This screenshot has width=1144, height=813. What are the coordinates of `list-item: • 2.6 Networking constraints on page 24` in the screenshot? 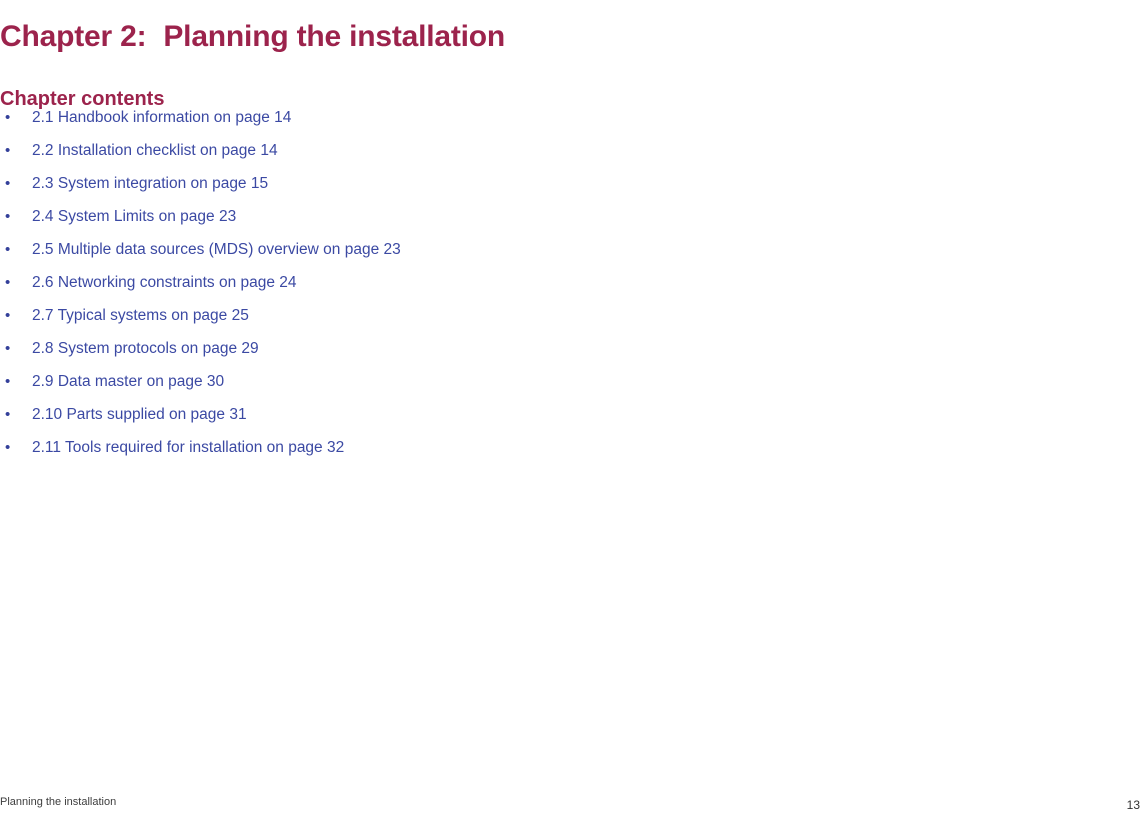 It's located at (550, 288).